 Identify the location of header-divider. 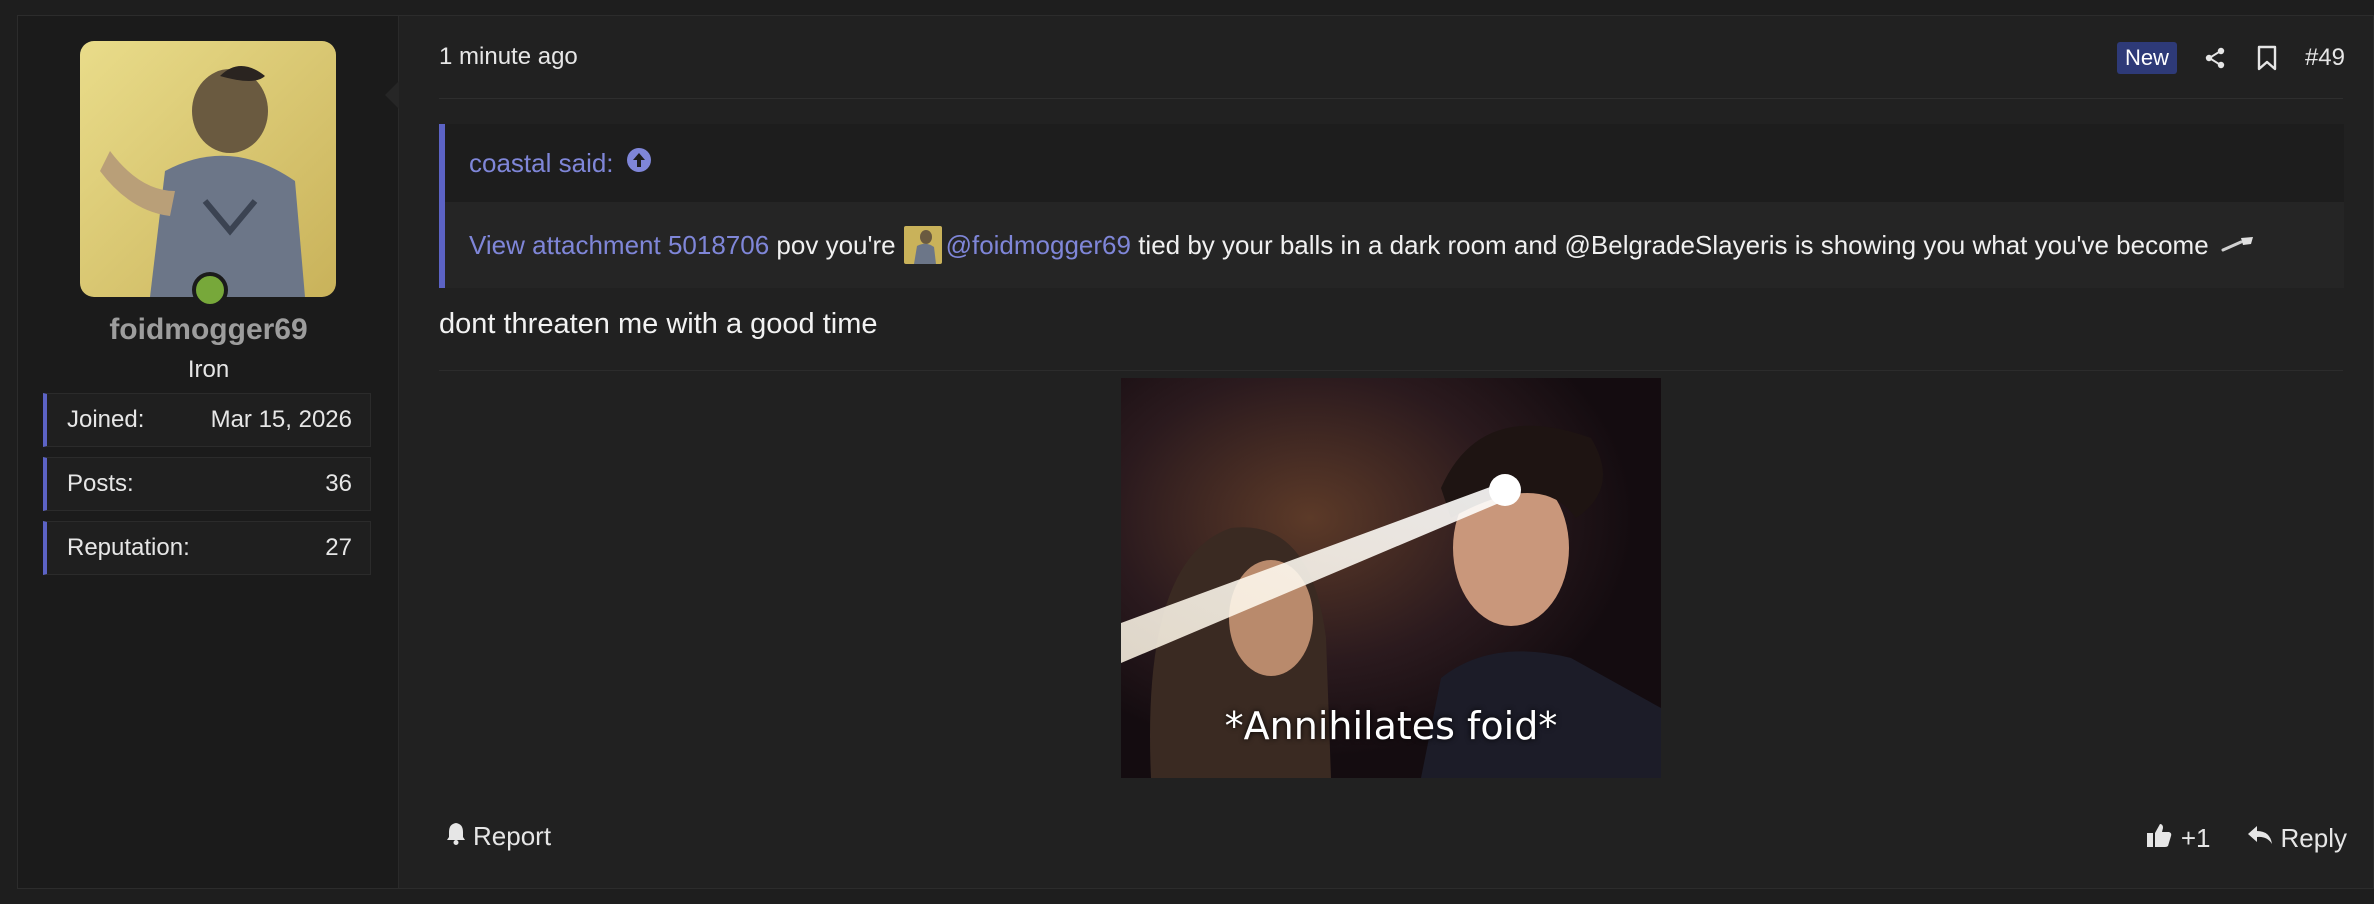
(1391, 98).